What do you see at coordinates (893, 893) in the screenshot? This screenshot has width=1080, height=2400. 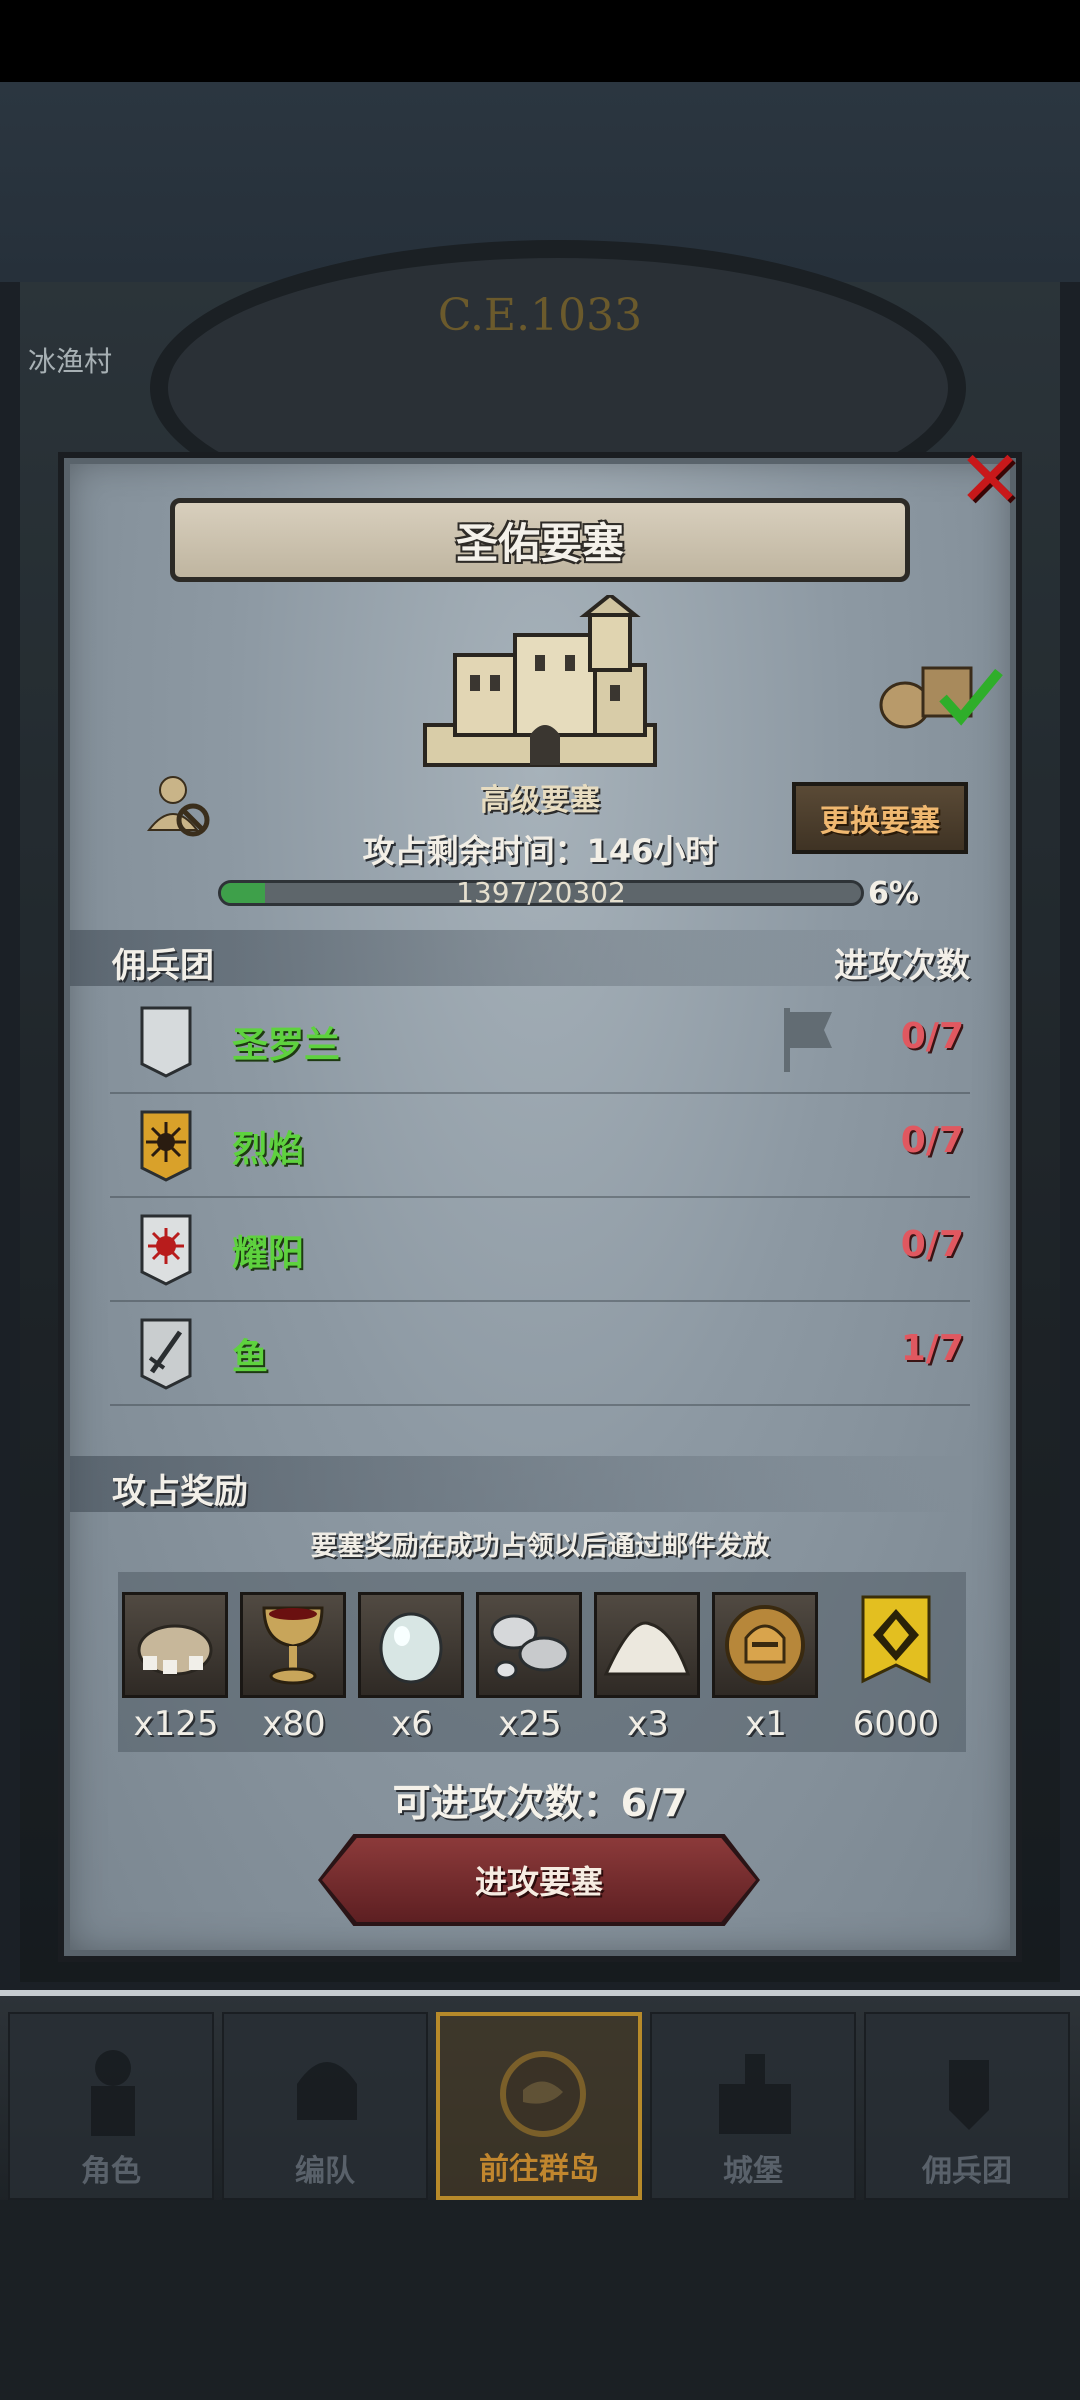 I see `progress-percent: 6%` at bounding box center [893, 893].